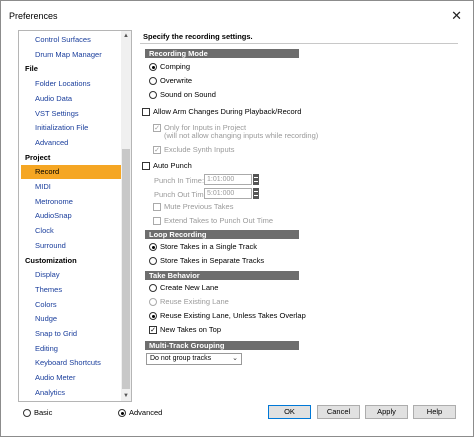 The image size is (474, 437). I want to click on sidebar-item-drum-map-manager: Drum Map Manager, so click(70, 55).